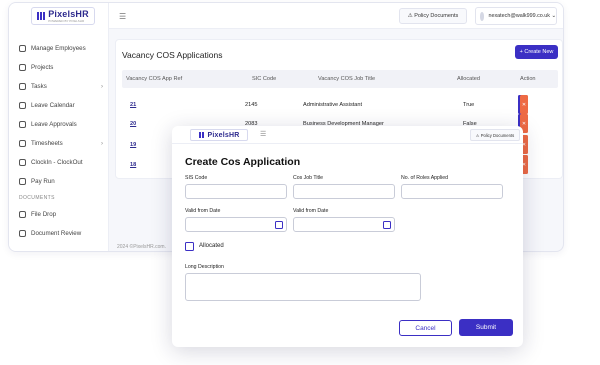 Image resolution: width=600 pixels, height=365 pixels. What do you see at coordinates (59, 67) in the screenshot?
I see `sidebar-item-projects: Projects` at bounding box center [59, 67].